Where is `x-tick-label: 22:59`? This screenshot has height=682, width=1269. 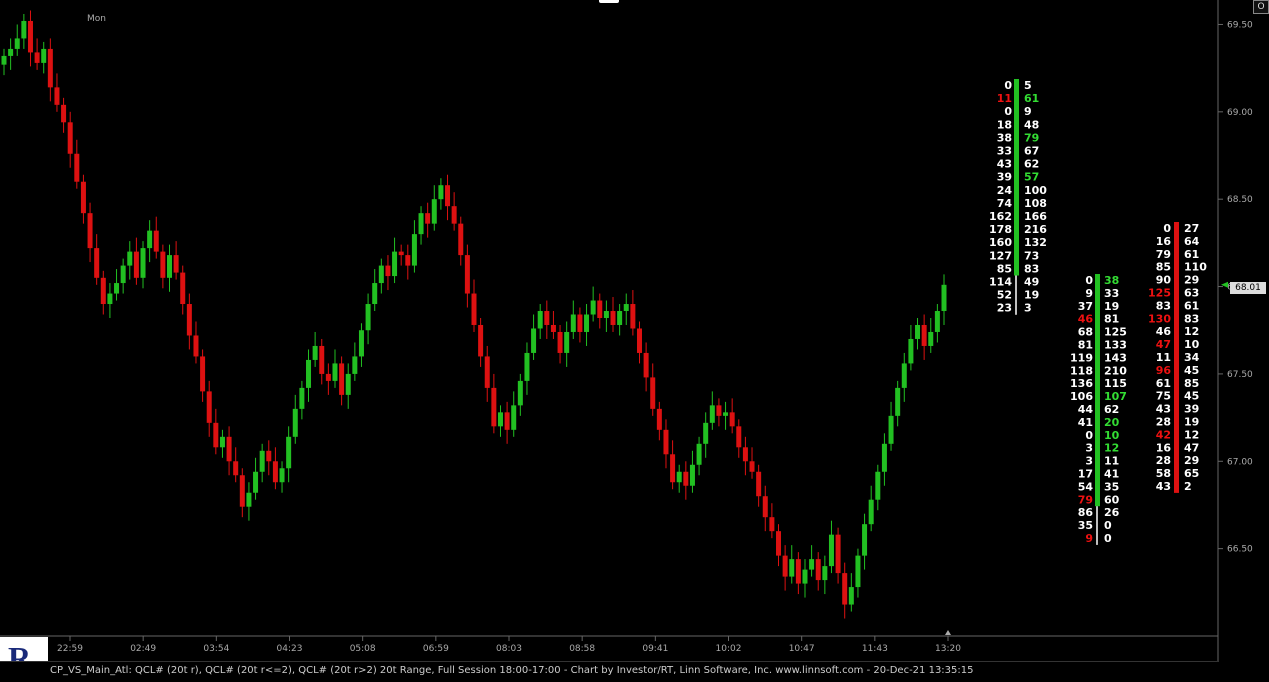
x-tick-label: 22:59 is located at coordinates (70, 649).